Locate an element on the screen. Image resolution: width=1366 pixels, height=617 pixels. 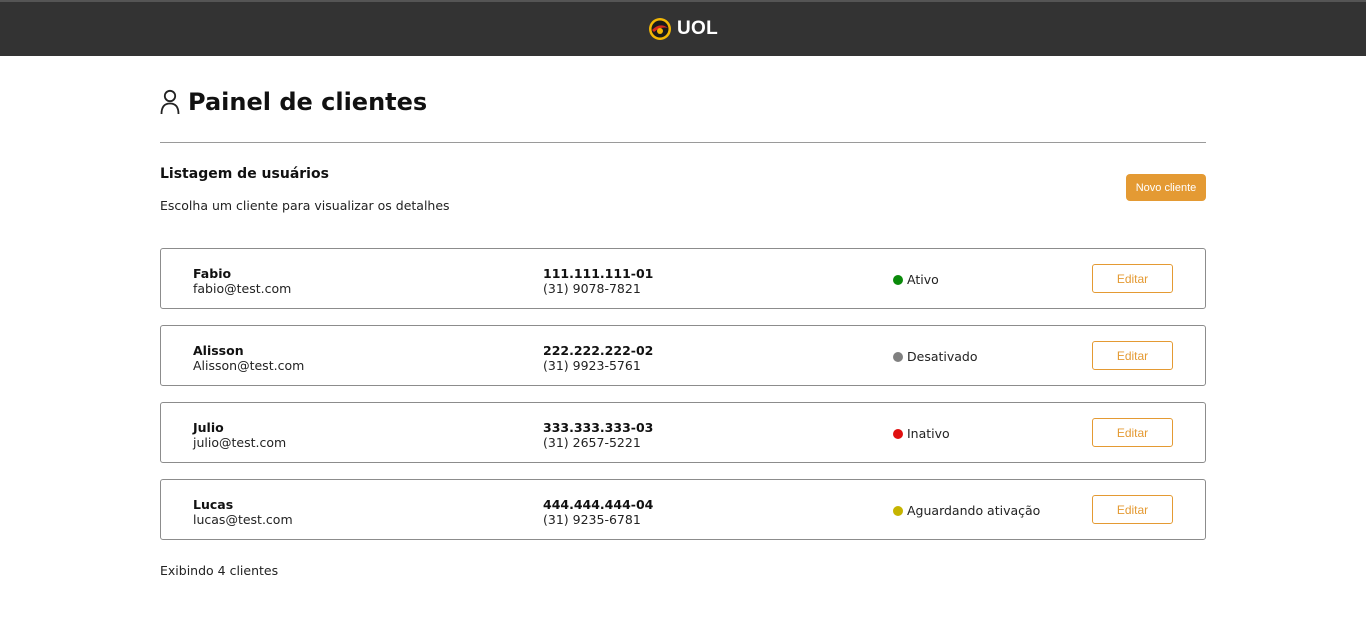
brand: UOL is located at coordinates (683, 29).